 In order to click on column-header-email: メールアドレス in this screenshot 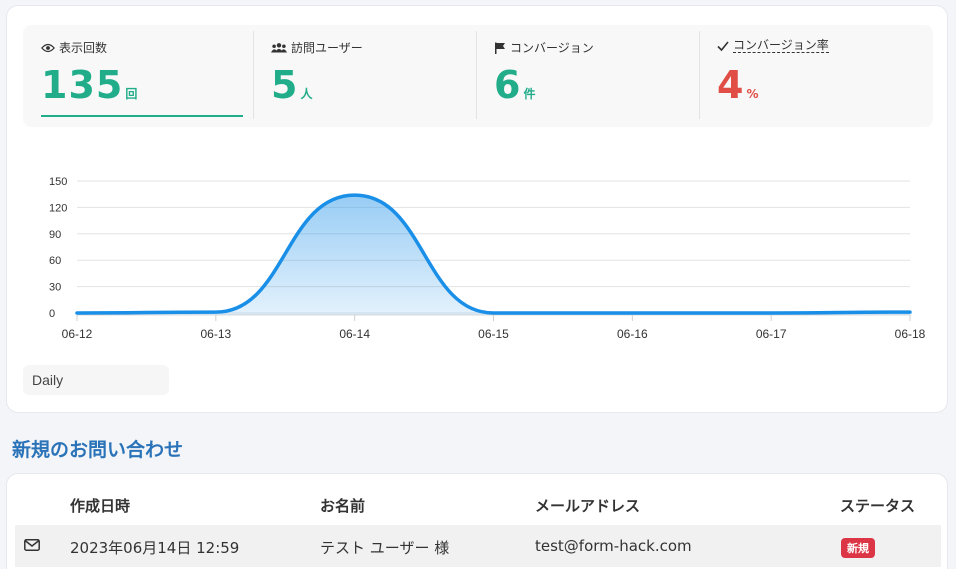, I will do `click(587, 505)`.